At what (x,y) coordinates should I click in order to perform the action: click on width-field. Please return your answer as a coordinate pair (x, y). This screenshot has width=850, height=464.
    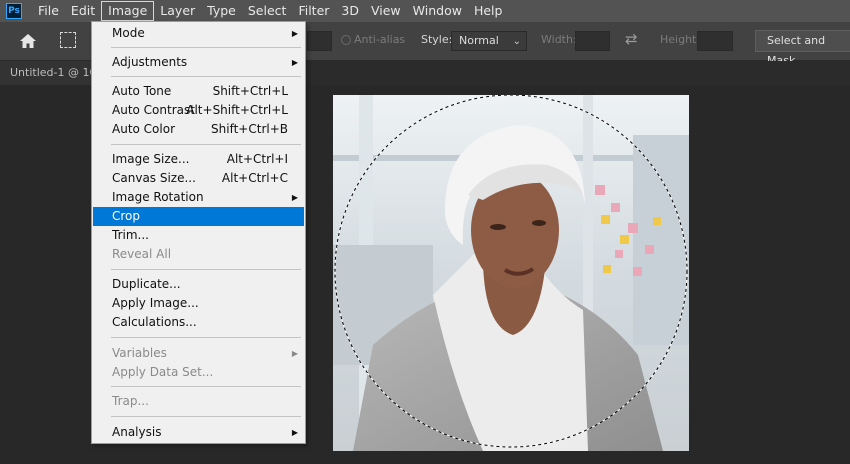
    Looking at the image, I should click on (592, 41).